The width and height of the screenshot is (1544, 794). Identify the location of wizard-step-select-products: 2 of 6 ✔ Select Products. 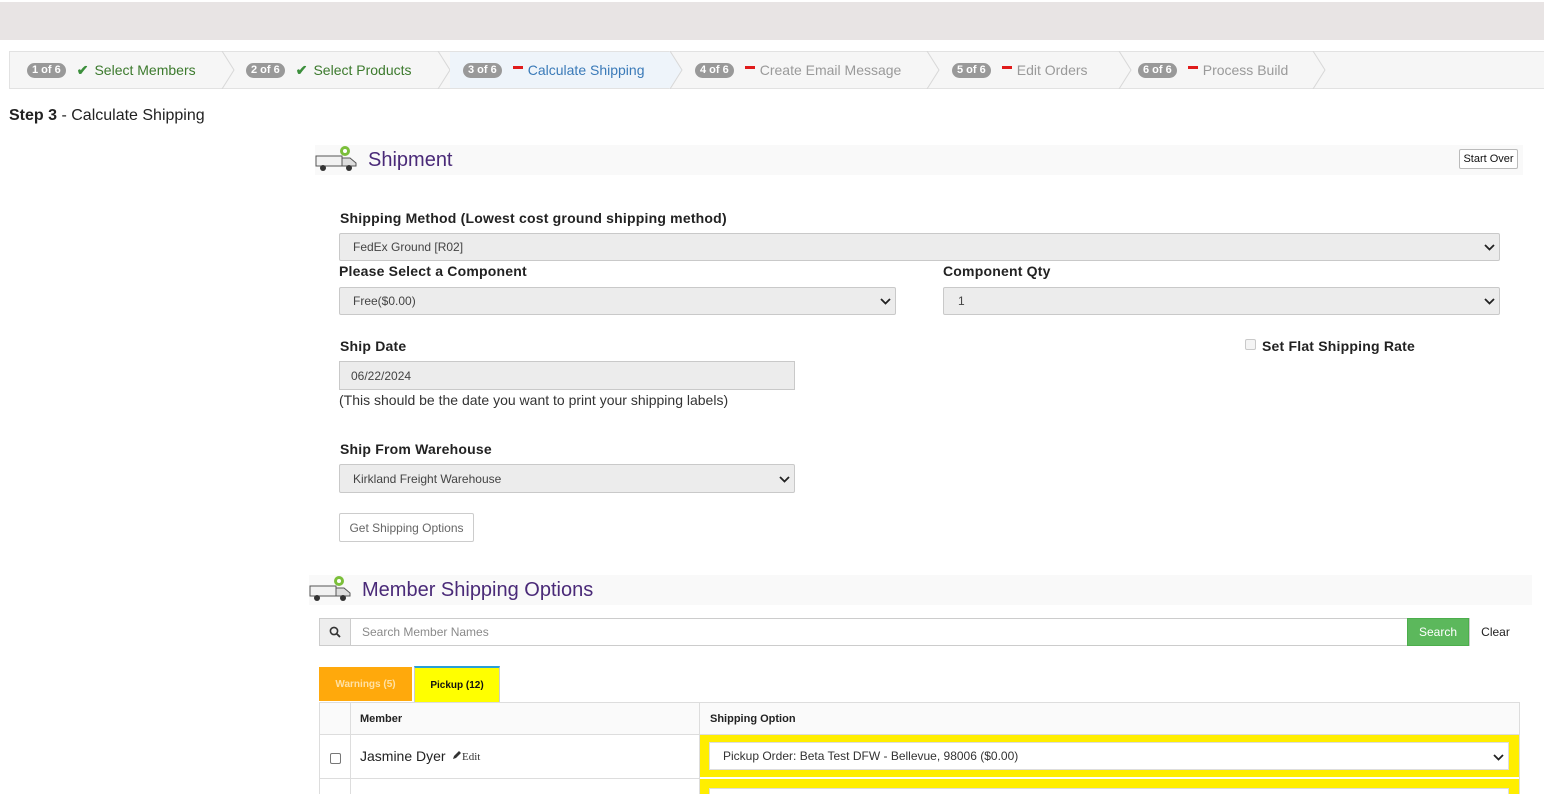
(341, 70).